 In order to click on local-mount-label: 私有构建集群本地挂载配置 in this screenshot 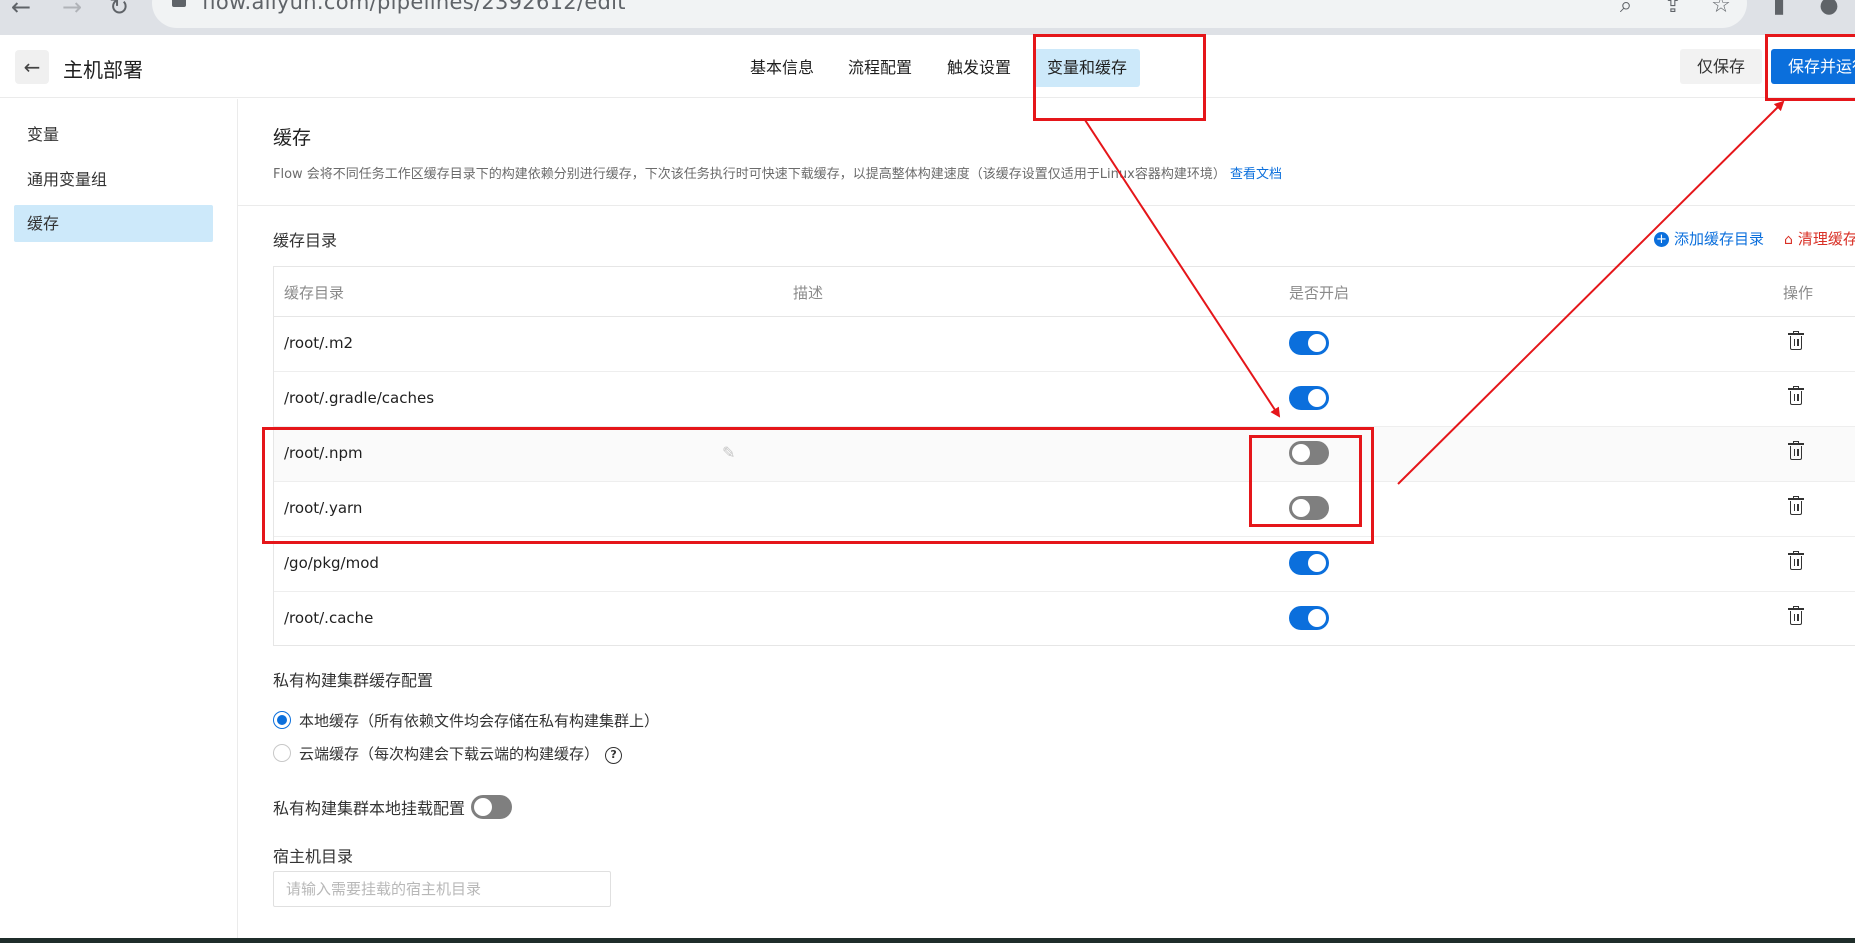, I will do `click(369, 808)`.